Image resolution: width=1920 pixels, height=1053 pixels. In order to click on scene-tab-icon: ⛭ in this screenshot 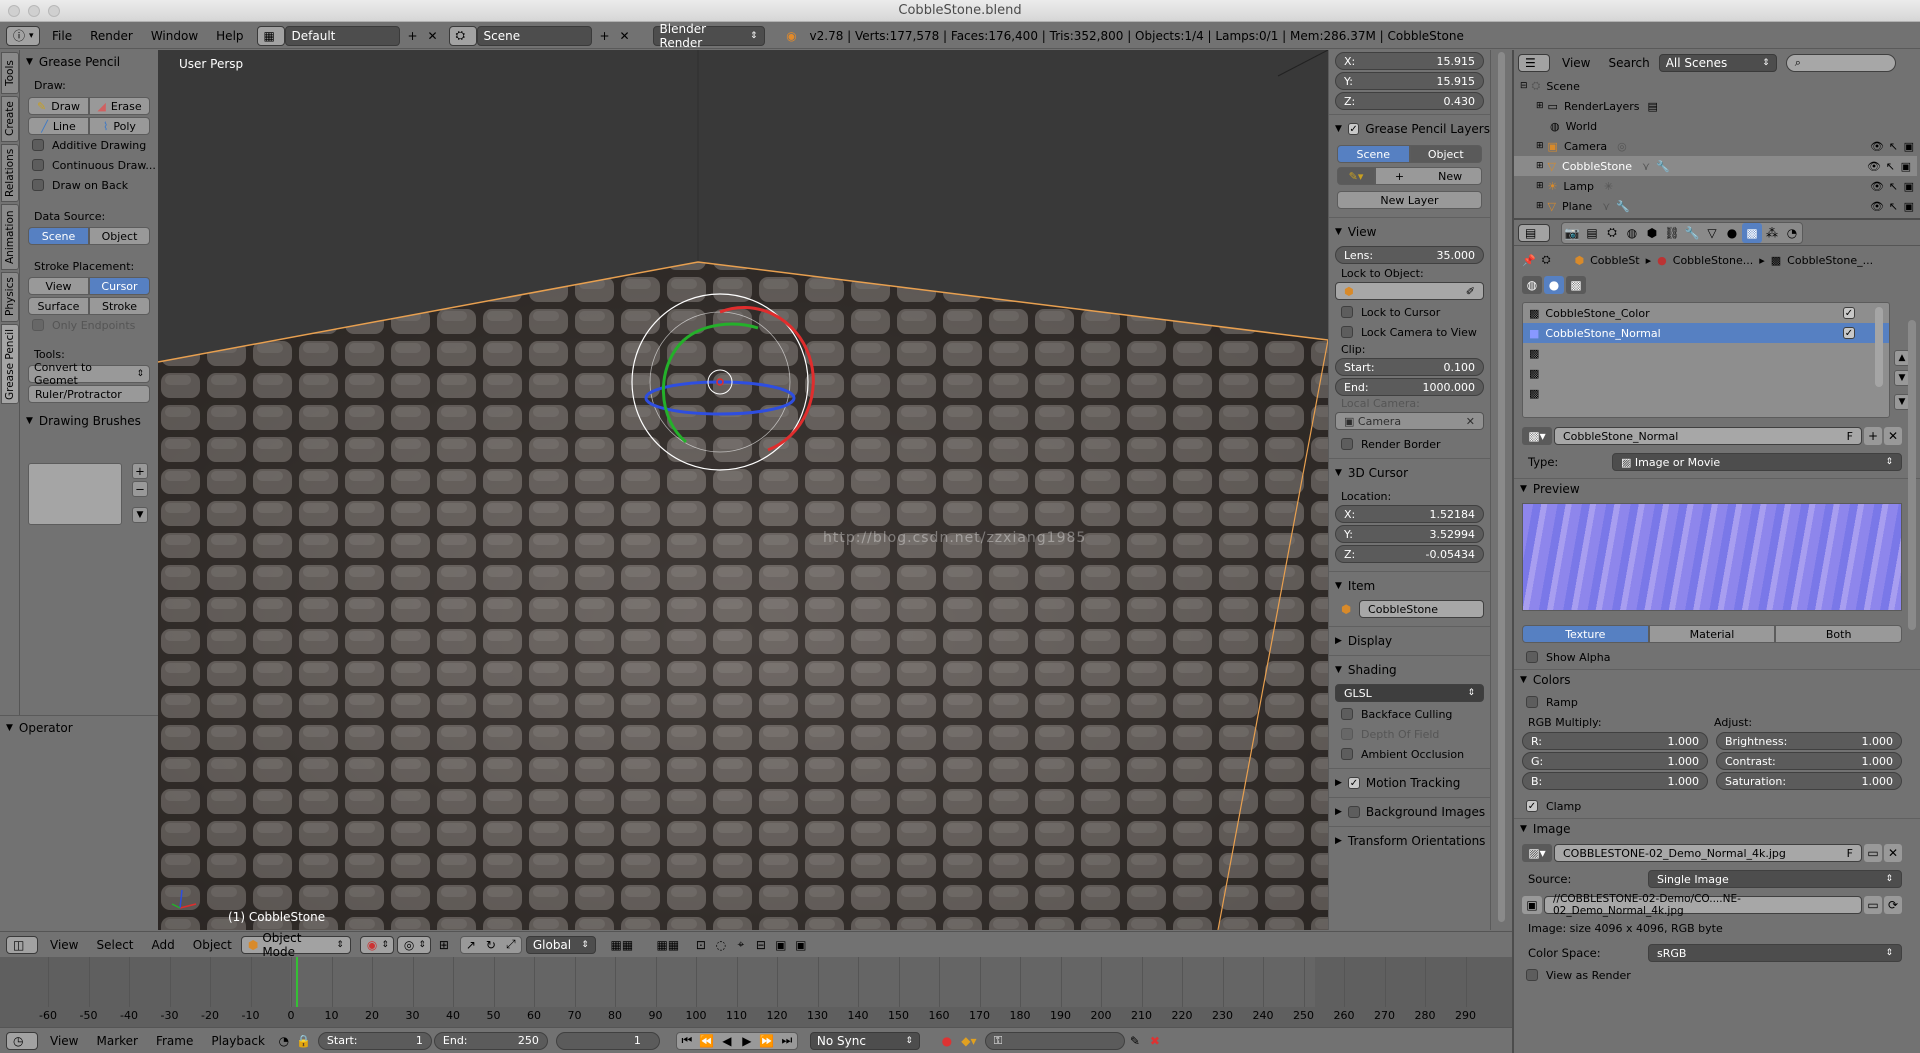, I will do `click(1612, 233)`.